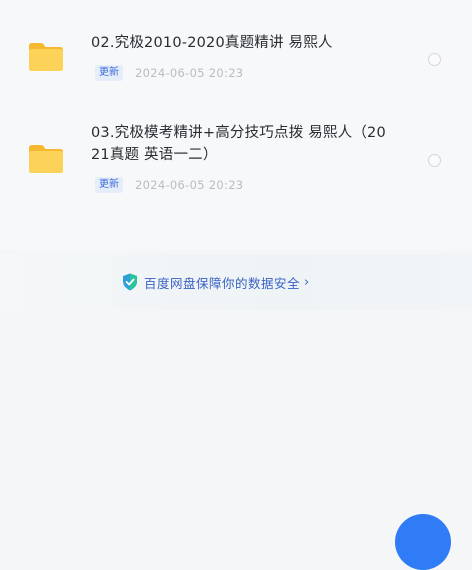 This screenshot has width=472, height=570. I want to click on shield-check-icon, so click(130, 282).